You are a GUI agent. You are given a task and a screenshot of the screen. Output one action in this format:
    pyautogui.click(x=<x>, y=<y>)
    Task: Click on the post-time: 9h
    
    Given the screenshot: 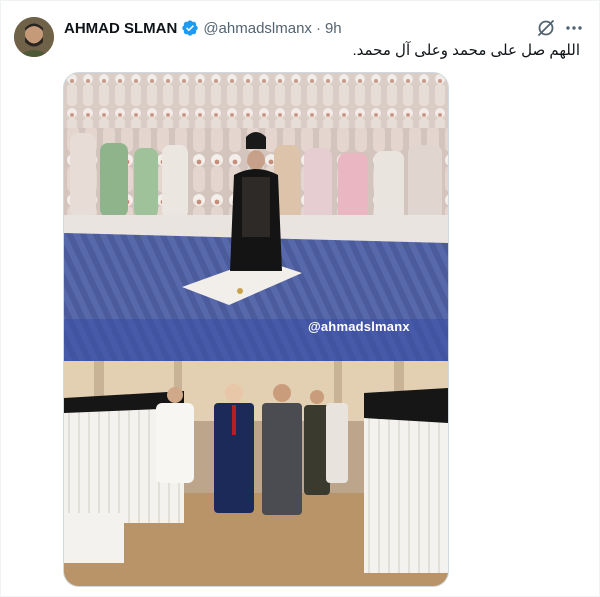 What is the action you would take?
    pyautogui.click(x=333, y=28)
    